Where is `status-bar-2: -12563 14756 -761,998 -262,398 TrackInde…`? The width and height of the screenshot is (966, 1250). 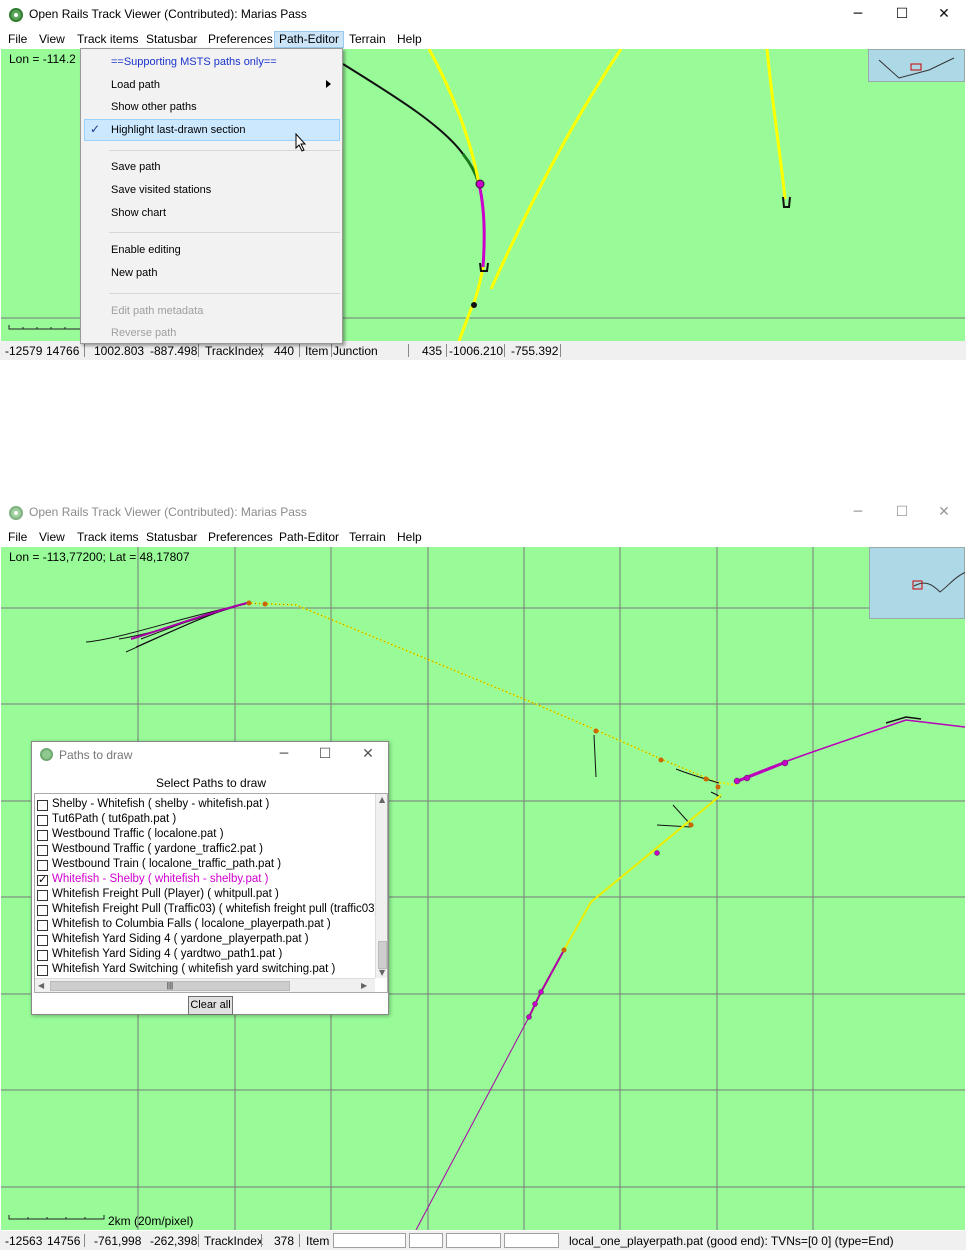 status-bar-2: -12563 14756 -761,998 -262,398 TrackInde… is located at coordinates (483, 1240).